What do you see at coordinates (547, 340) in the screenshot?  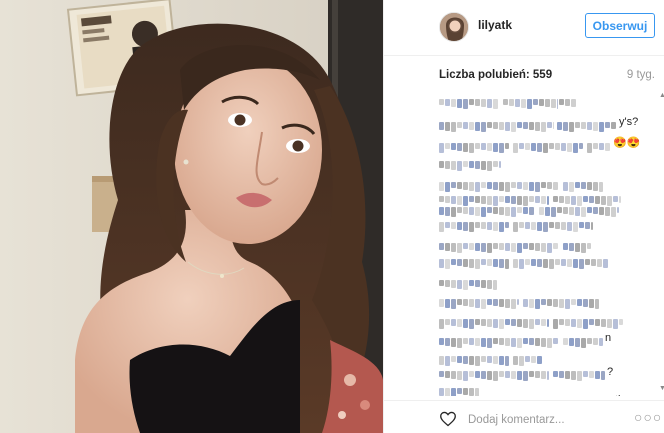 I see `comment-line: n` at bounding box center [547, 340].